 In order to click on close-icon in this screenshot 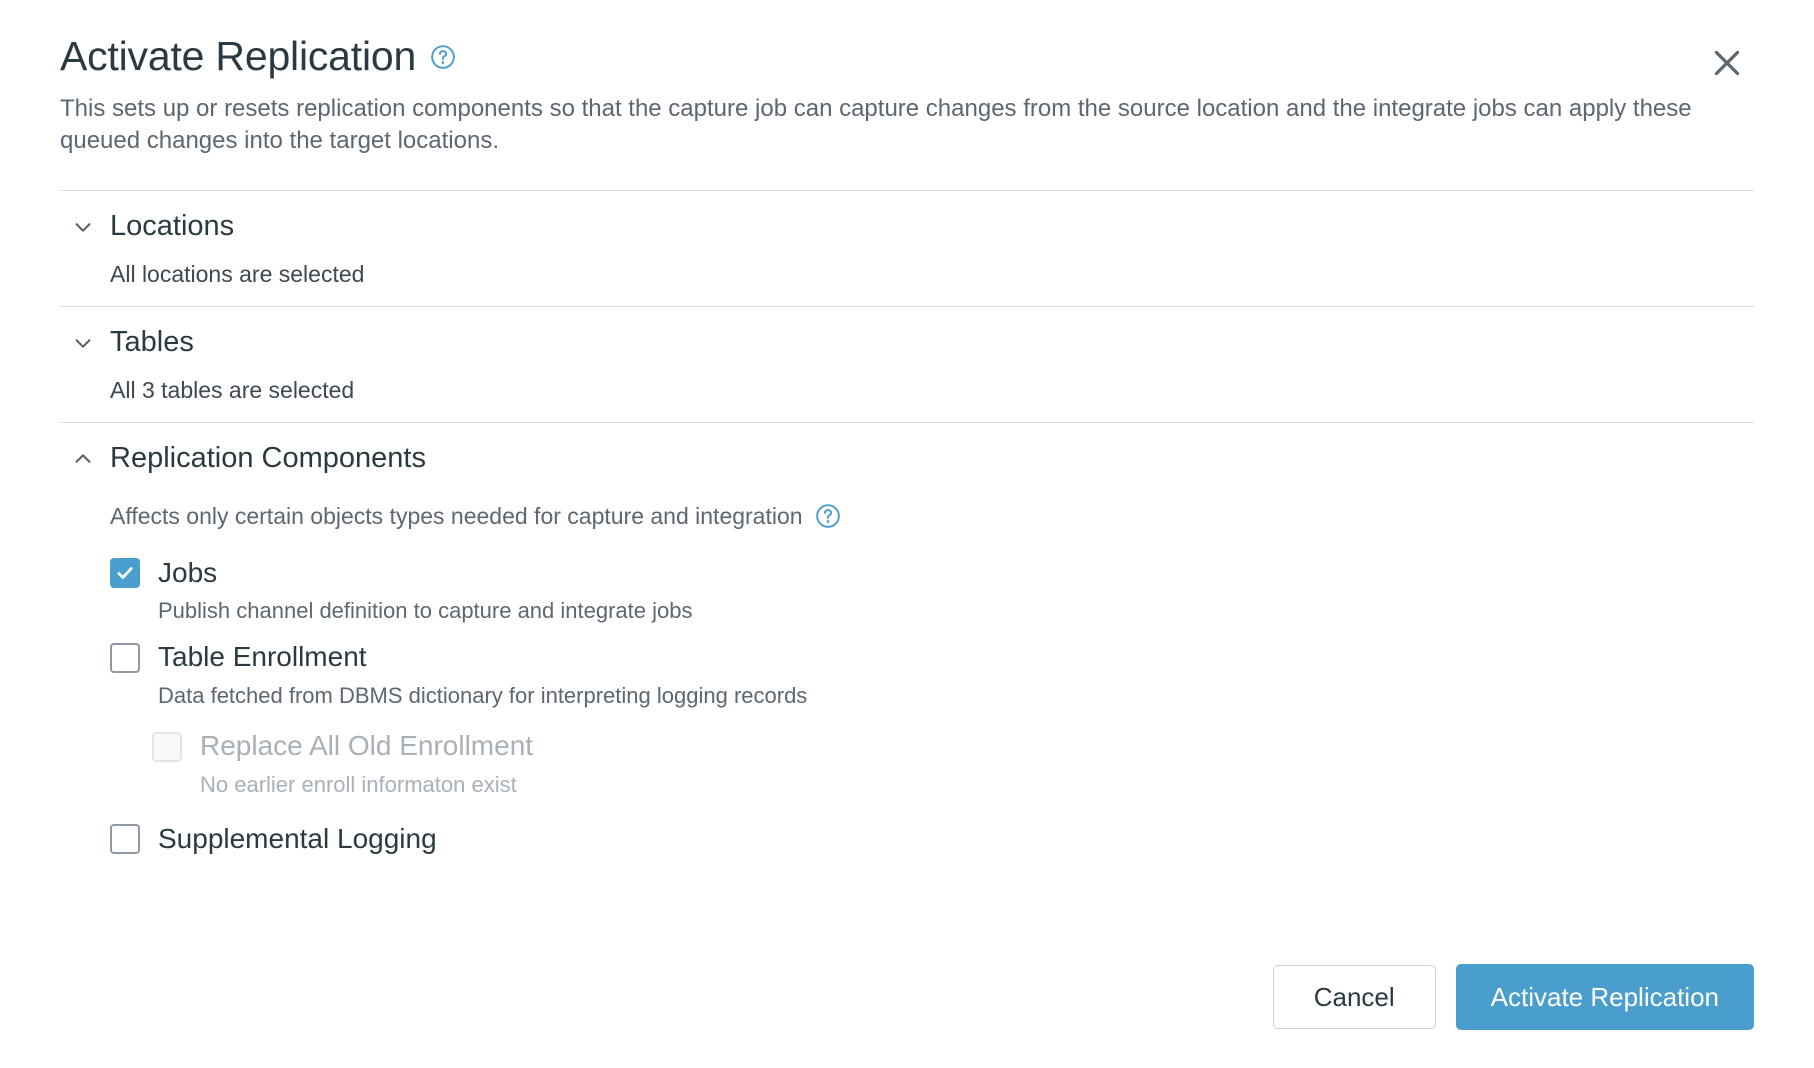, I will do `click(1727, 63)`.